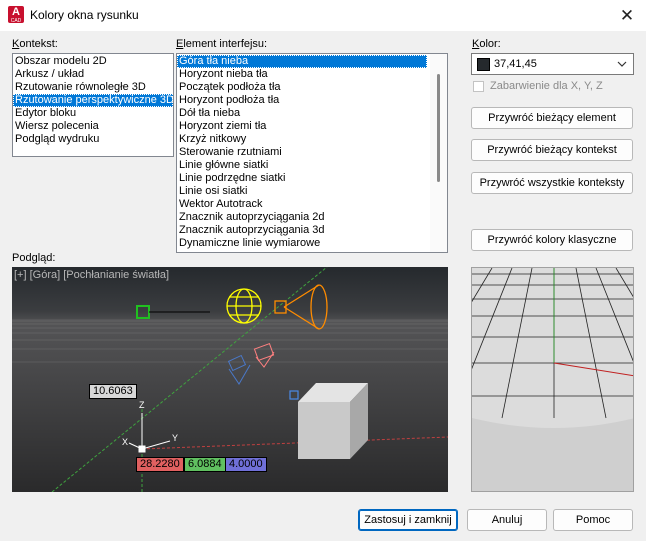 The width and height of the screenshot is (646, 541). What do you see at coordinates (93, 61) in the screenshot?
I see `context-list-item: Obszar modelu 2D` at bounding box center [93, 61].